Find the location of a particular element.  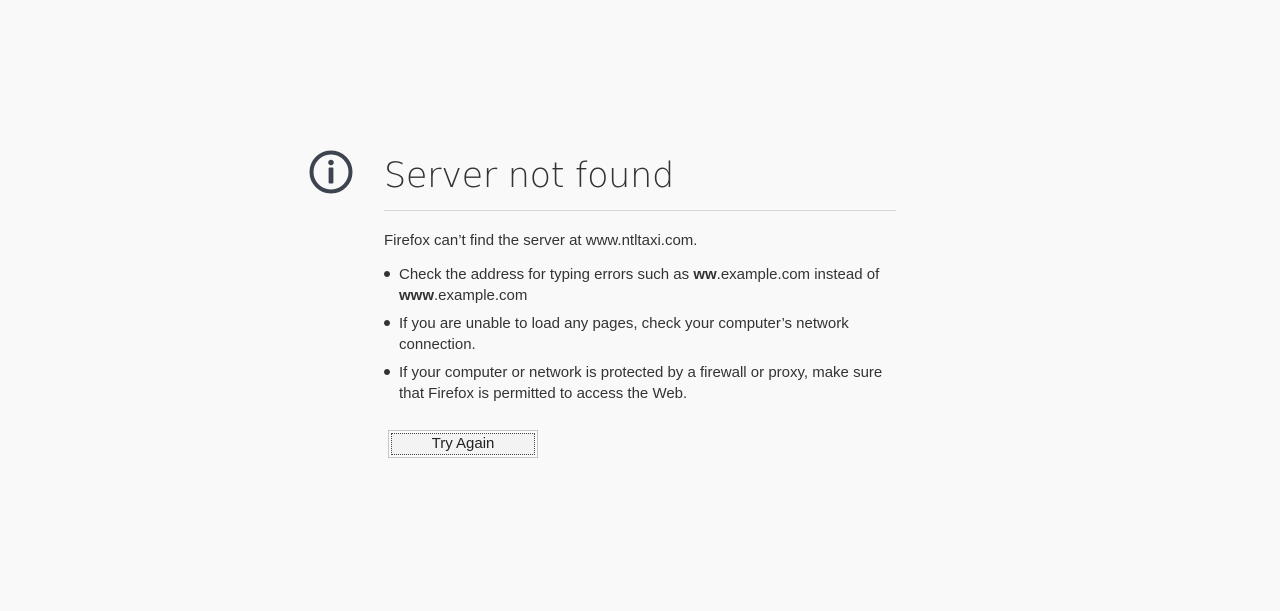

page-title: Server not found is located at coordinates (529, 176).